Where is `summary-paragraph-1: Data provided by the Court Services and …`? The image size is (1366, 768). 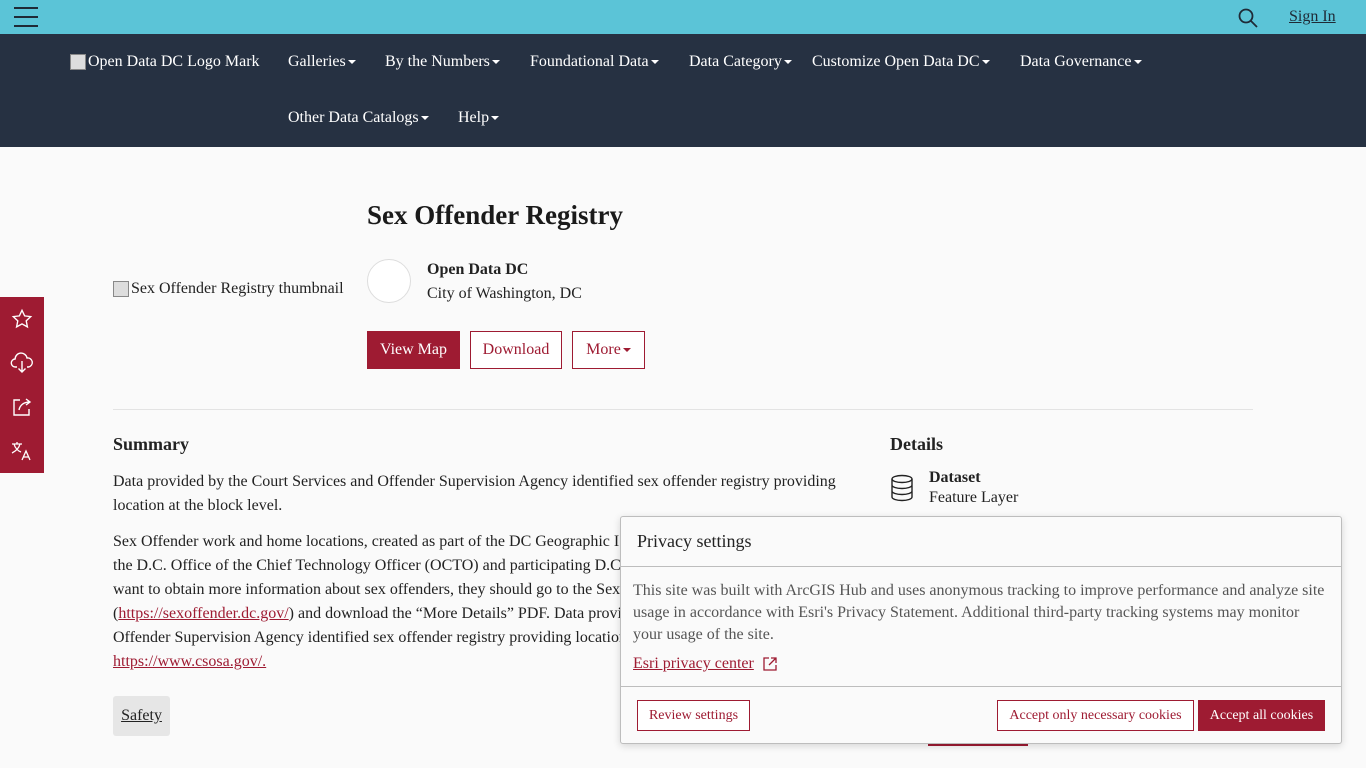 summary-paragraph-1: Data provided by the Court Services and … is located at coordinates (474, 493).